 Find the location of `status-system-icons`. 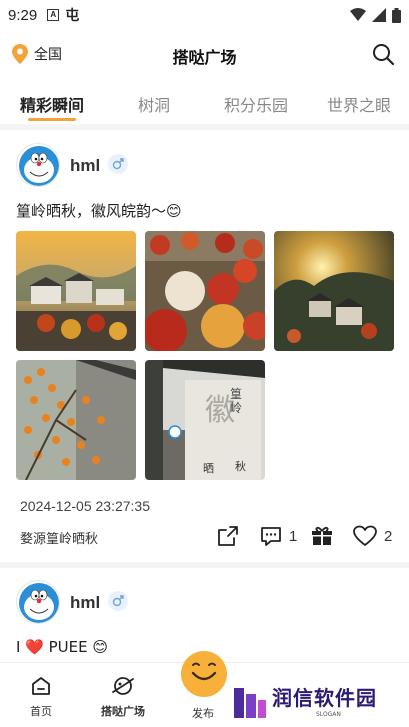

status-system-icons is located at coordinates (375, 15).